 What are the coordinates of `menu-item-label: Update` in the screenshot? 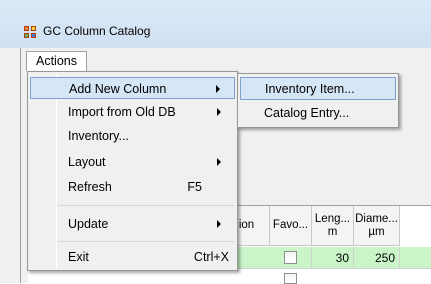 It's located at (88, 224).